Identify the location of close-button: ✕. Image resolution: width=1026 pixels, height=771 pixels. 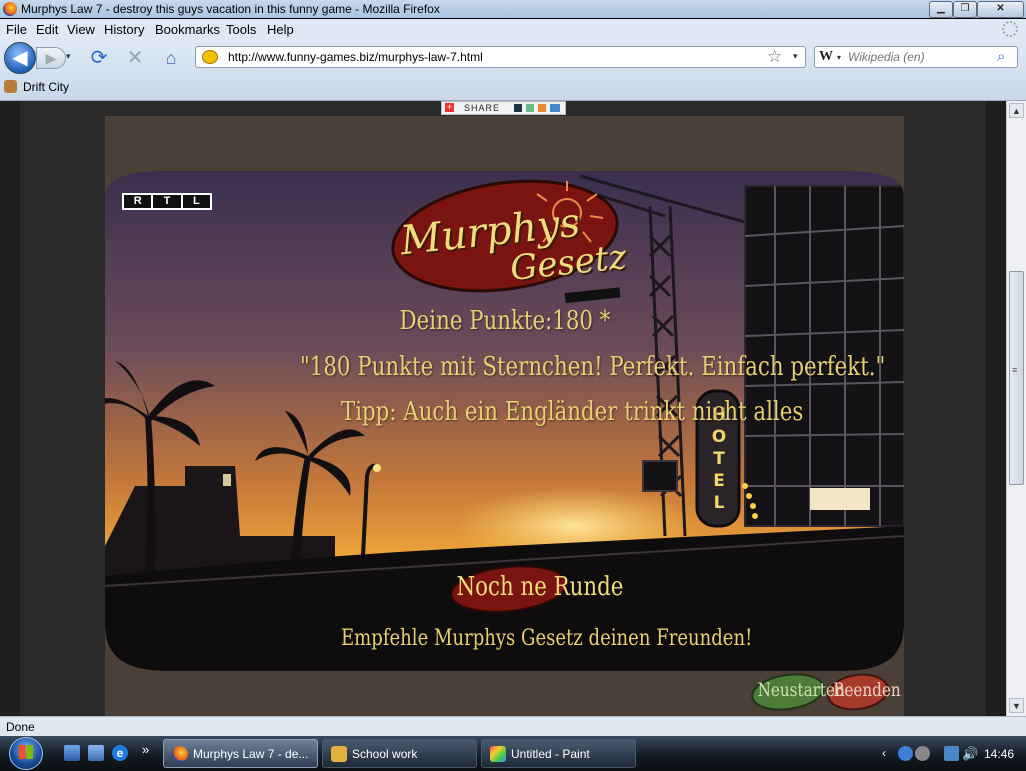
(1000, 9).